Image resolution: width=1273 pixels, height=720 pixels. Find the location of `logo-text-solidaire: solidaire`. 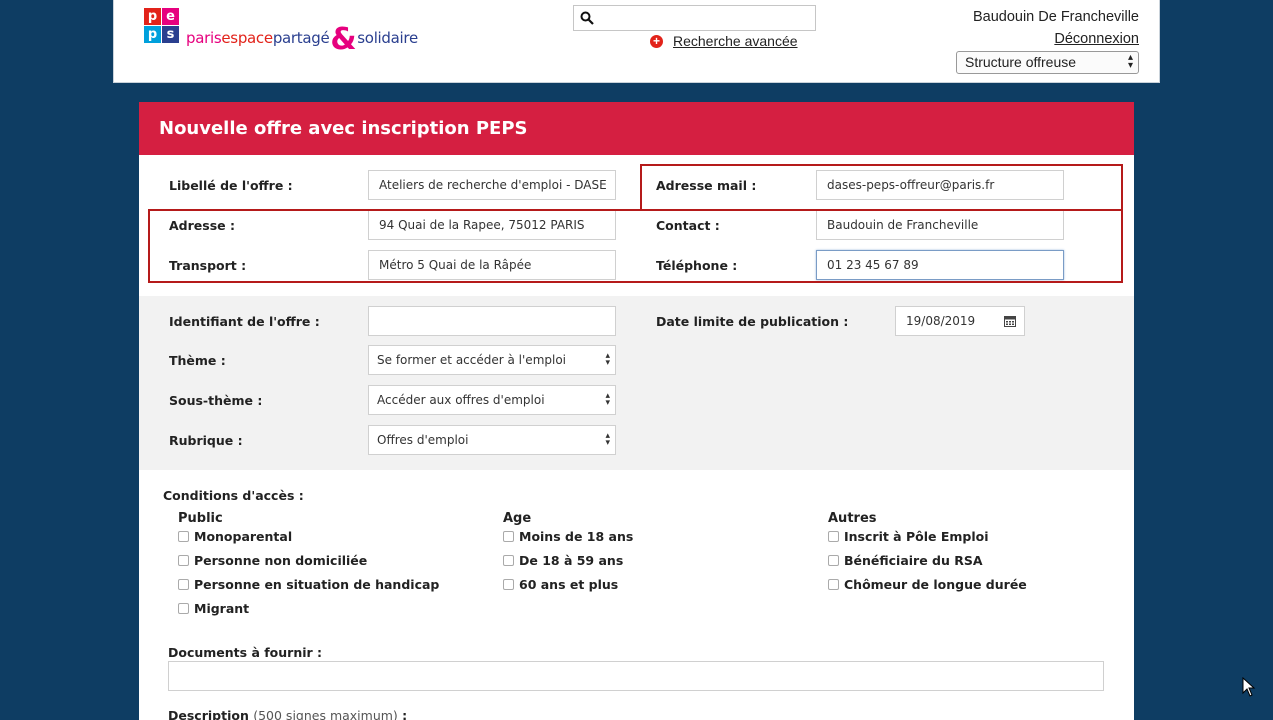

logo-text-solidaire: solidaire is located at coordinates (387, 38).